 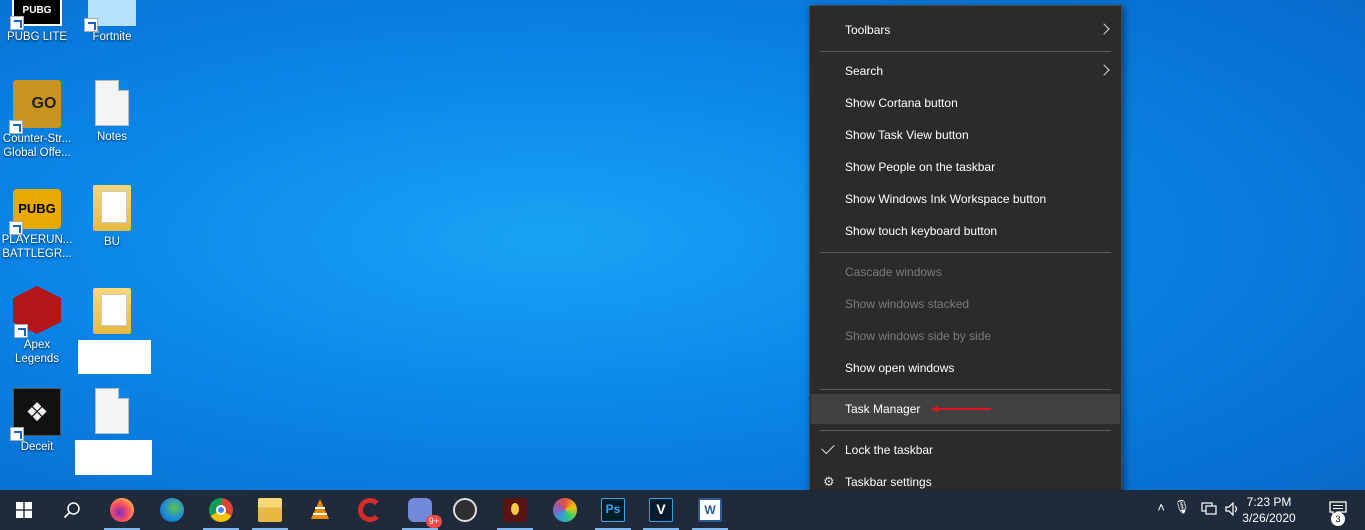 What do you see at coordinates (965, 450) in the screenshot?
I see `menu-item-lock-taskbar: Lock the taskbar` at bounding box center [965, 450].